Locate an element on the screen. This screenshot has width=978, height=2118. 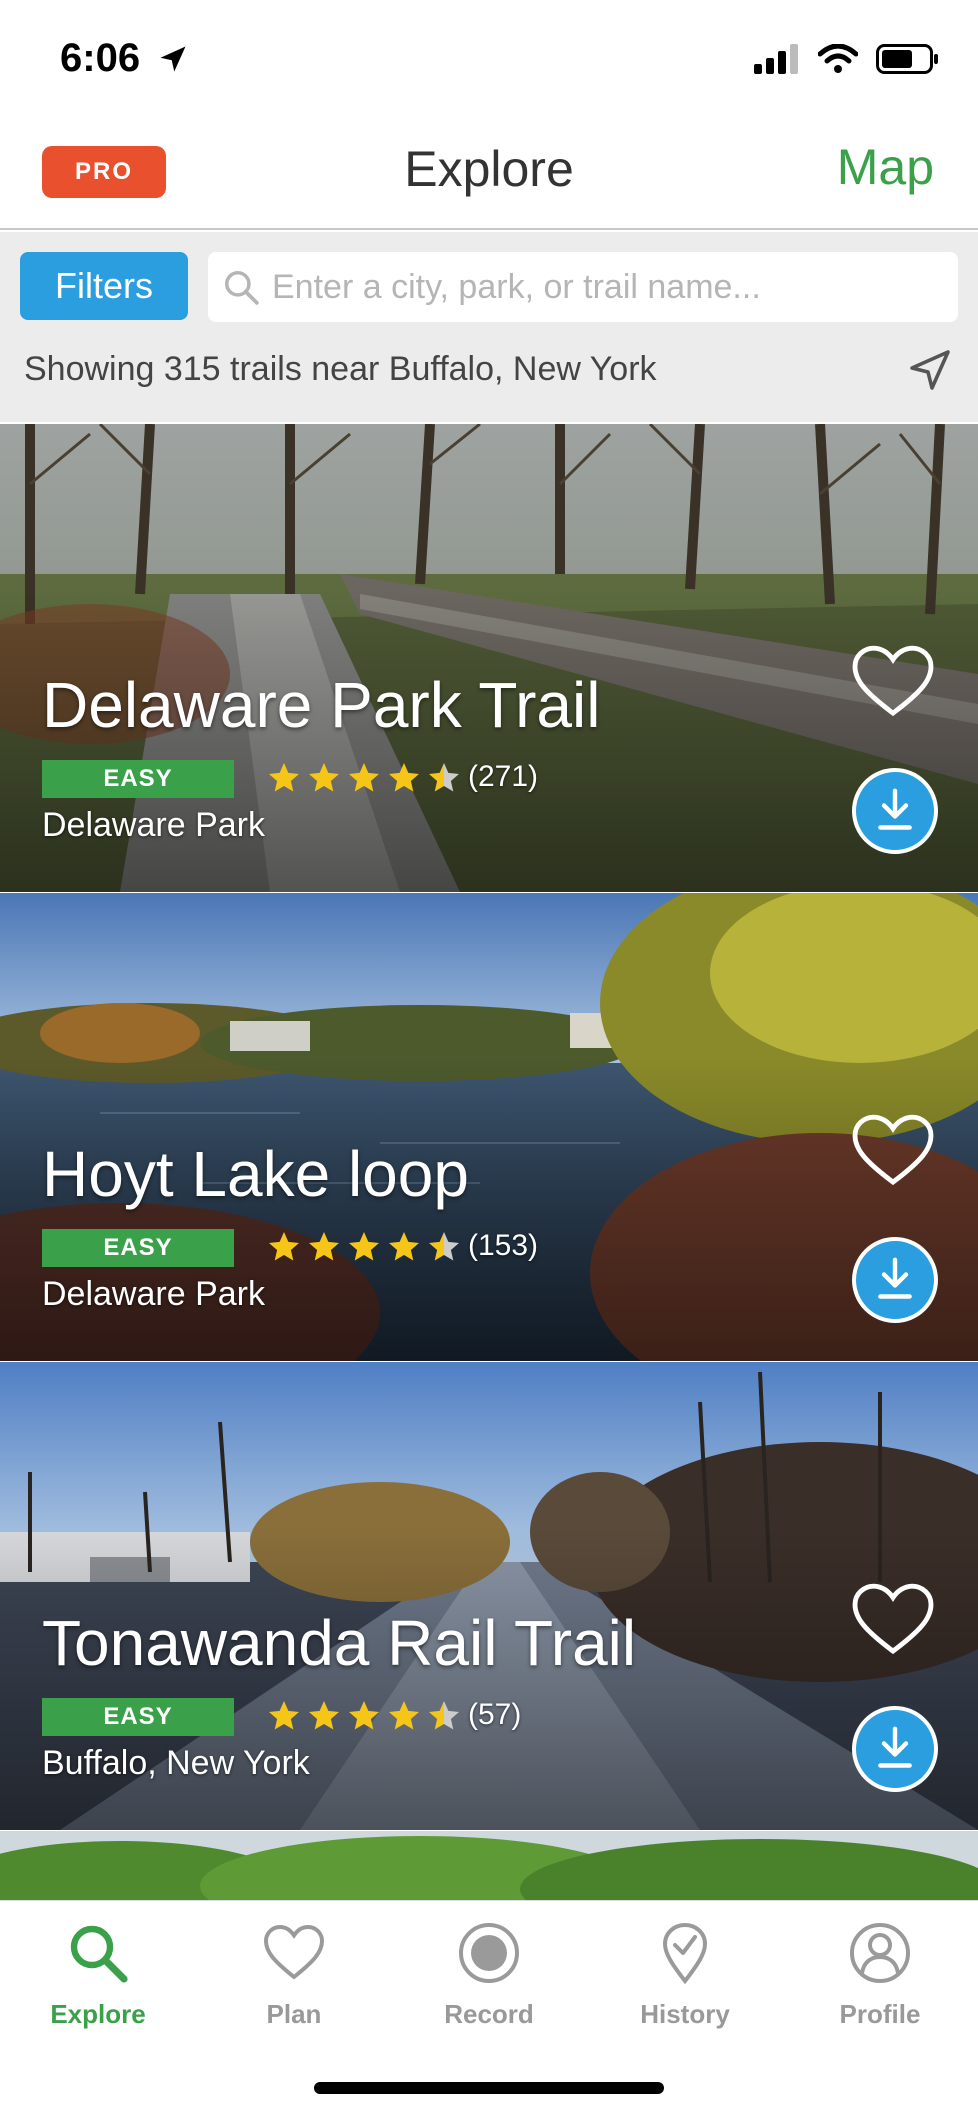
status-indicators is located at coordinates (847, 59).